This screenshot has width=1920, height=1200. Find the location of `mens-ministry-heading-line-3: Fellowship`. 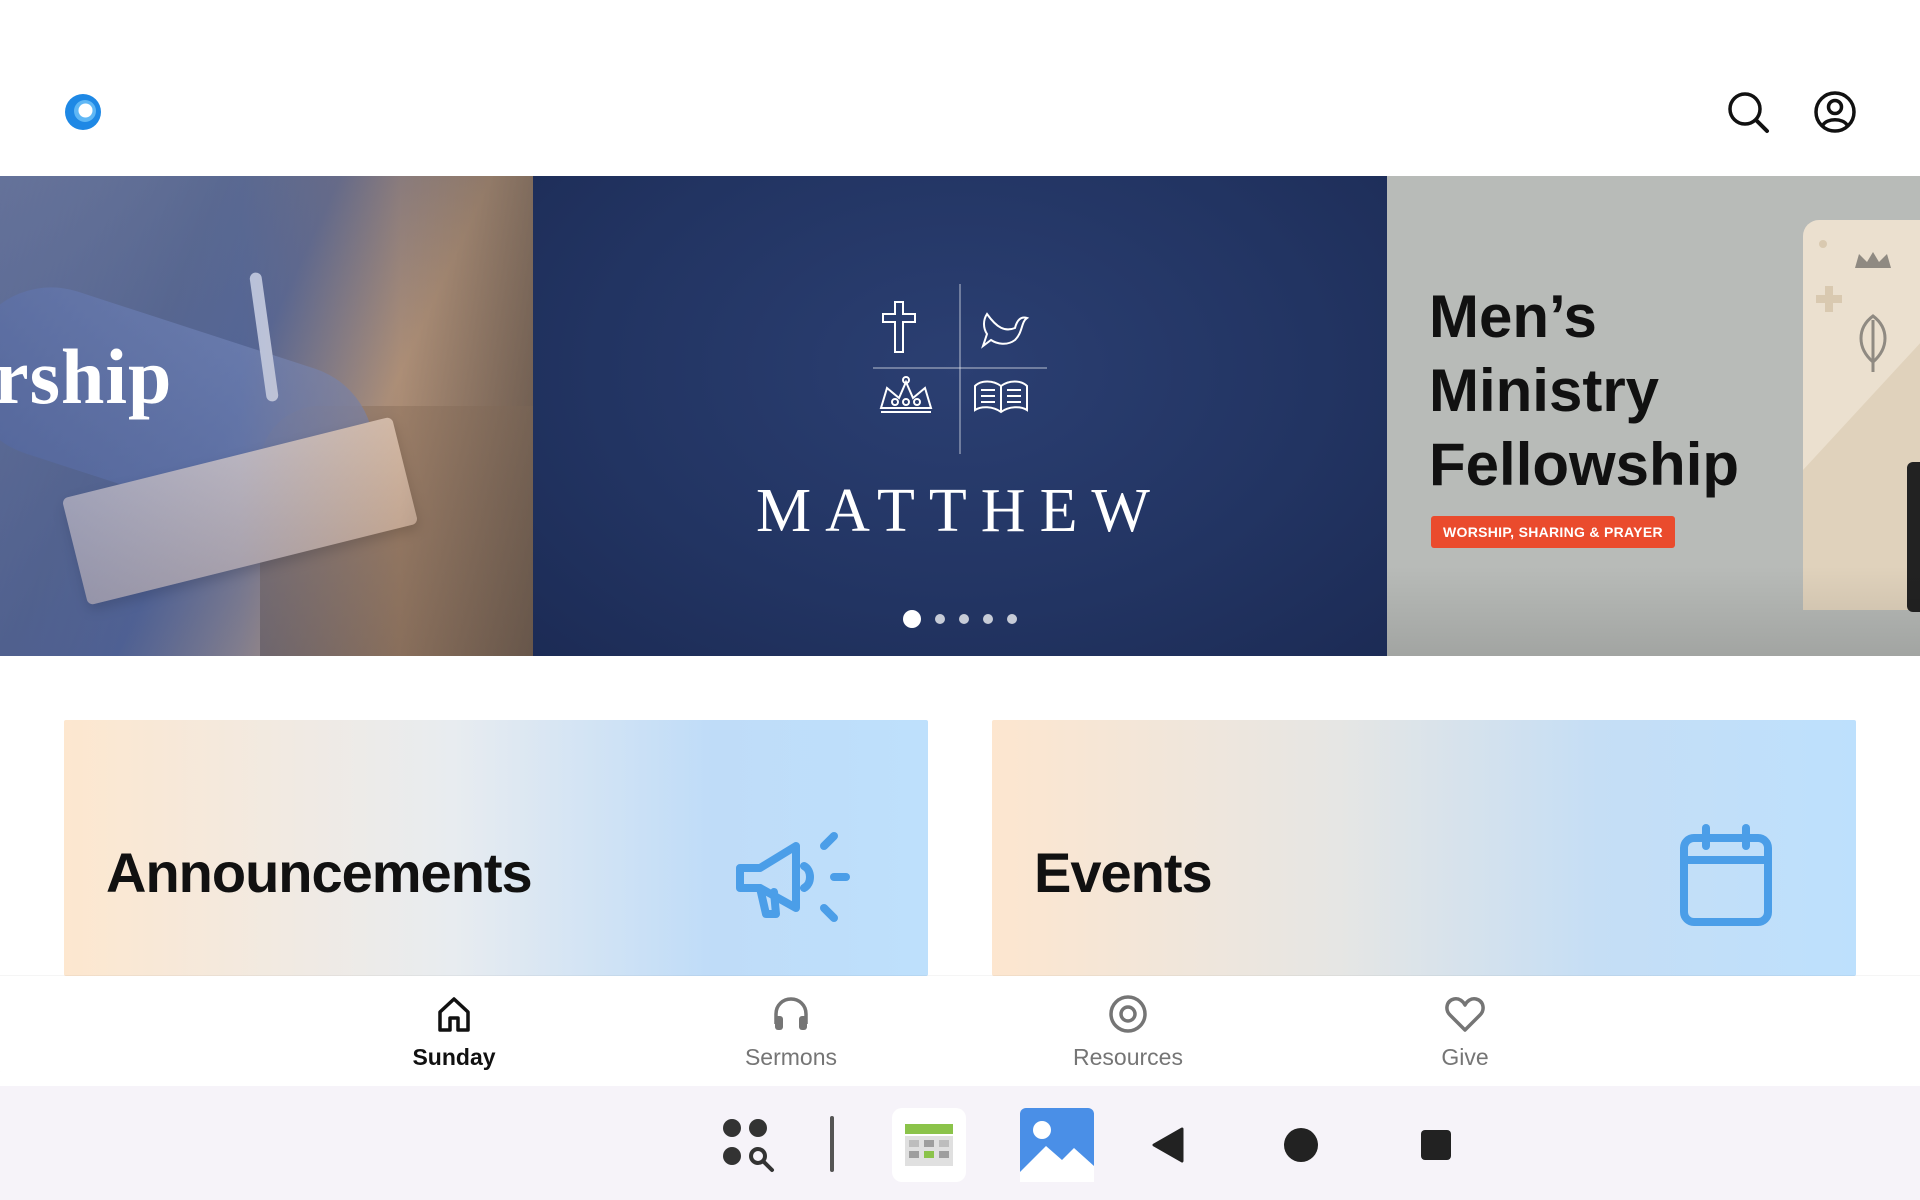

mens-ministry-heading-line-3: Fellowship is located at coordinates (1584, 464).